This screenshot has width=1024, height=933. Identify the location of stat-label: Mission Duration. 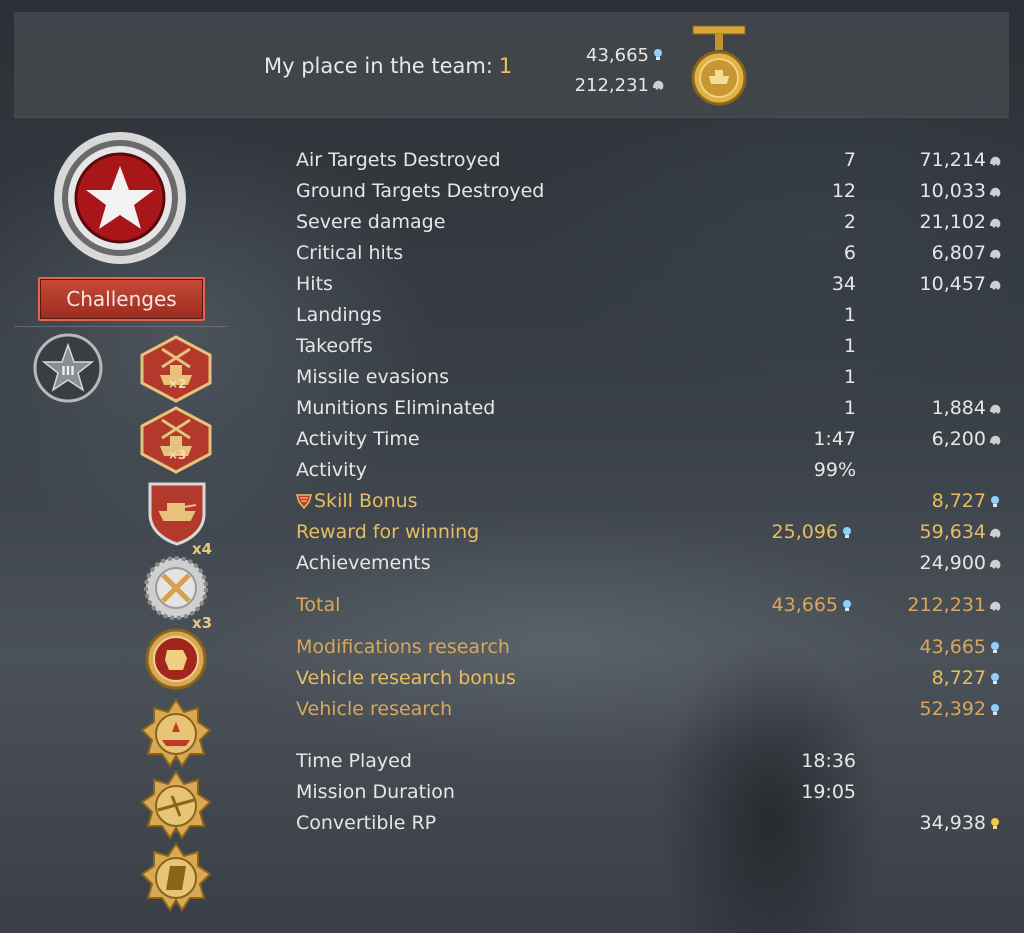
(375, 792).